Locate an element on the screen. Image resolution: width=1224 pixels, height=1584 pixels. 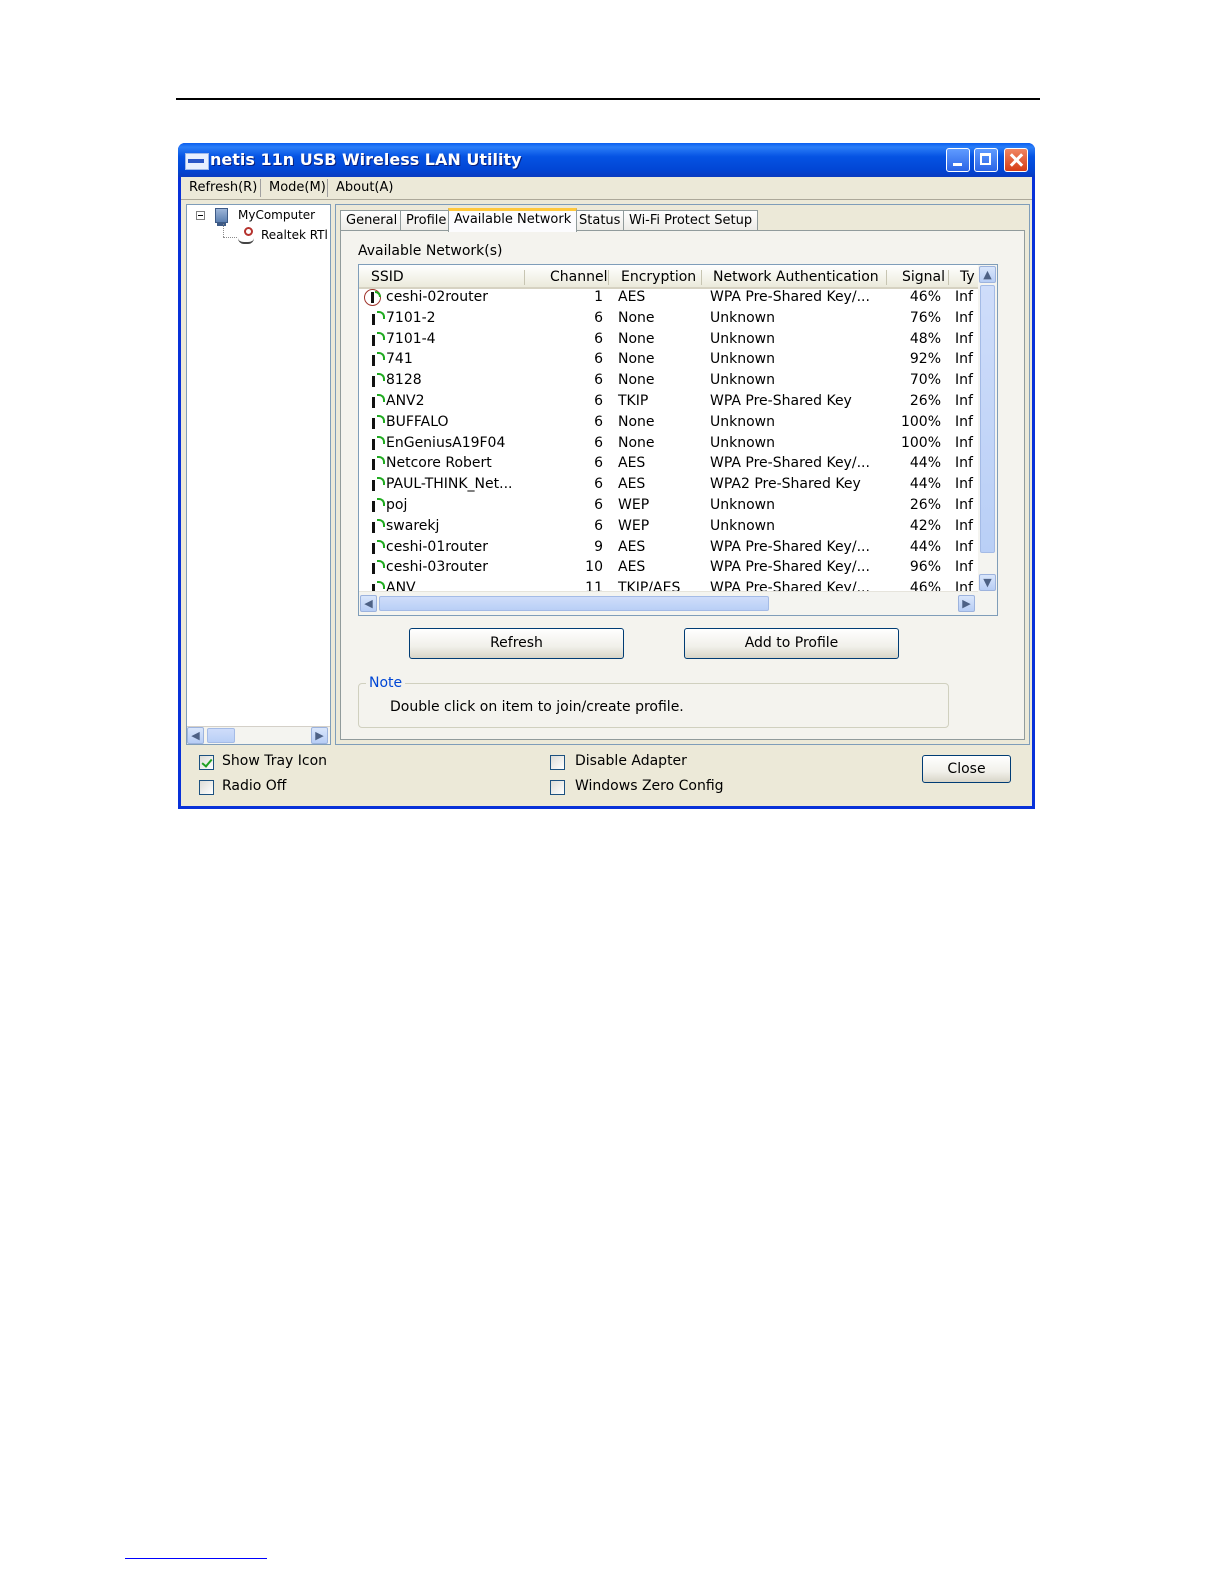
show-tray-icon-checkbox is located at coordinates (206, 762).